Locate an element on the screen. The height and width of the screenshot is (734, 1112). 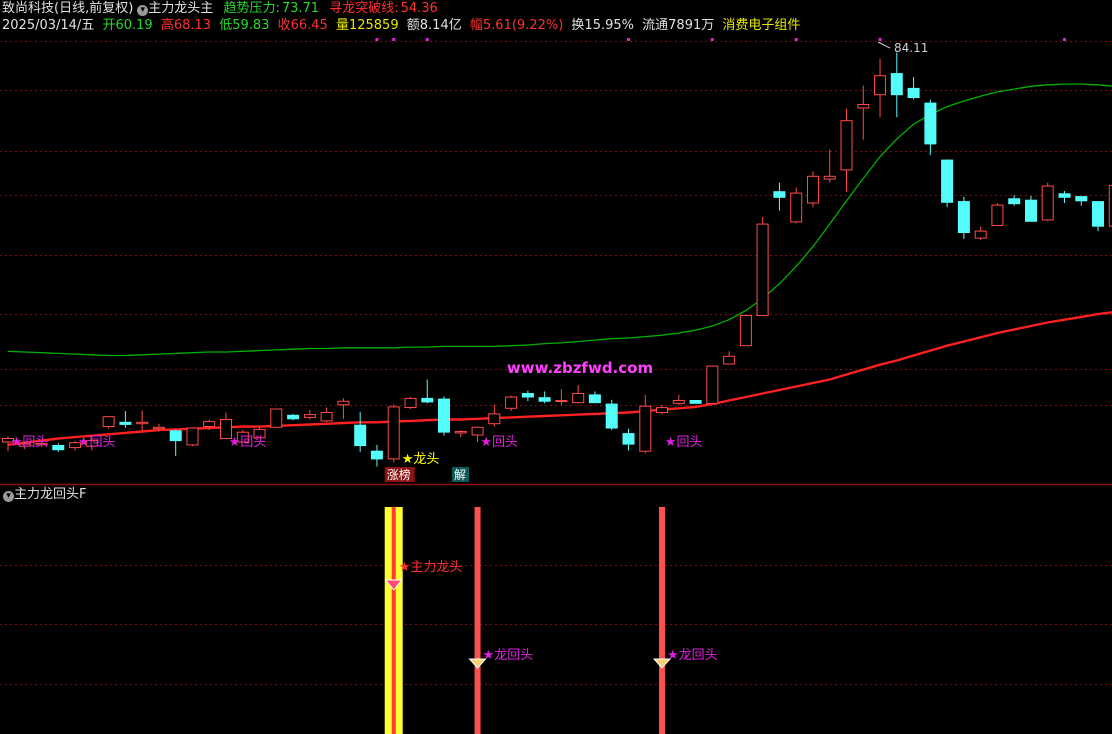
chg-value: 5.61(9.22%) is located at coordinates (523, 25).